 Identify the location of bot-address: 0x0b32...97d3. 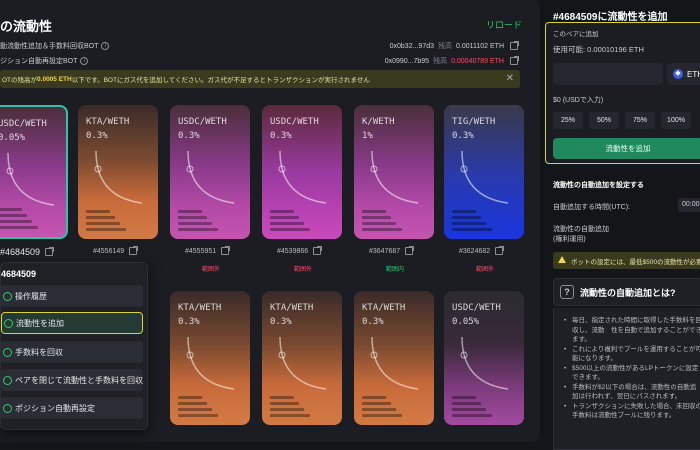
(411, 46).